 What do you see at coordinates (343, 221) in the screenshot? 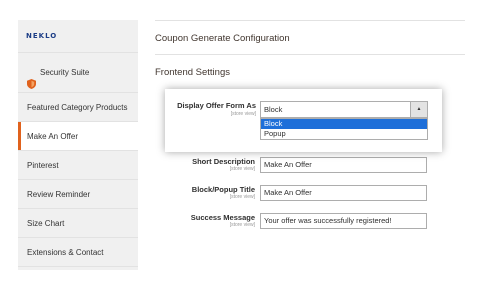
I see `success-message-input: Your offer was successfully registered!` at bounding box center [343, 221].